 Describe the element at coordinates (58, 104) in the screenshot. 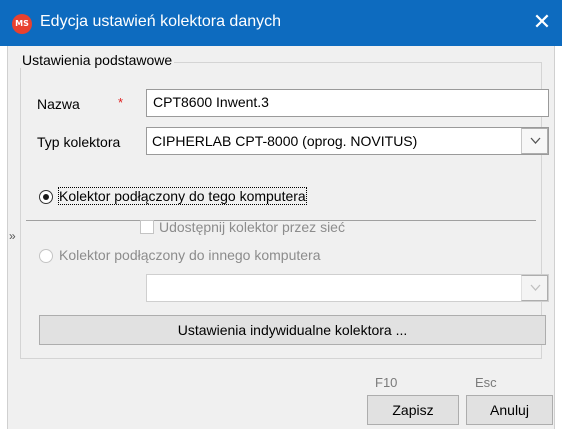

I see `name-label: Nazwa` at that location.